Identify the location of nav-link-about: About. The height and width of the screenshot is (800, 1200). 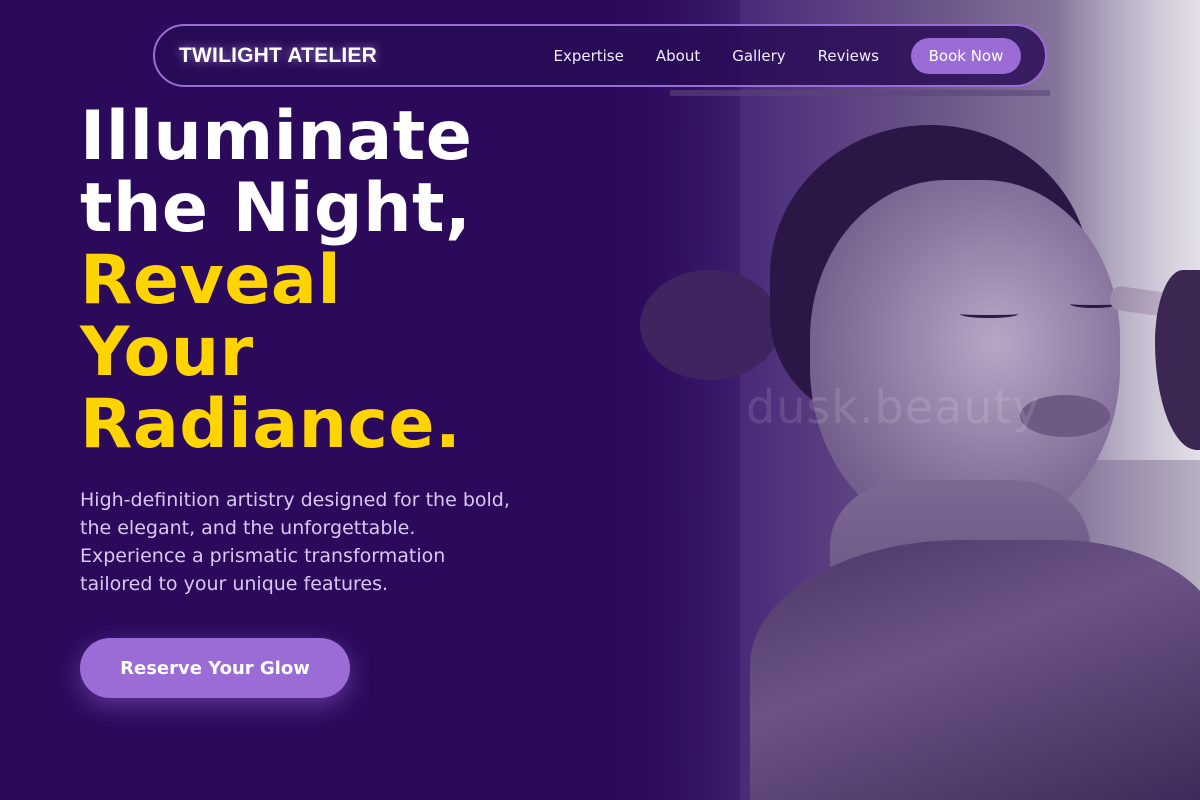
(678, 56).